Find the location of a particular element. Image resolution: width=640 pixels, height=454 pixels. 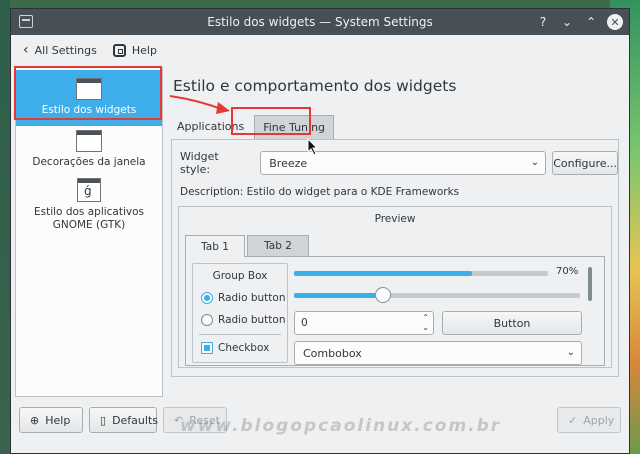

tab-fine-tuning: Fine Tuning is located at coordinates (294, 127).